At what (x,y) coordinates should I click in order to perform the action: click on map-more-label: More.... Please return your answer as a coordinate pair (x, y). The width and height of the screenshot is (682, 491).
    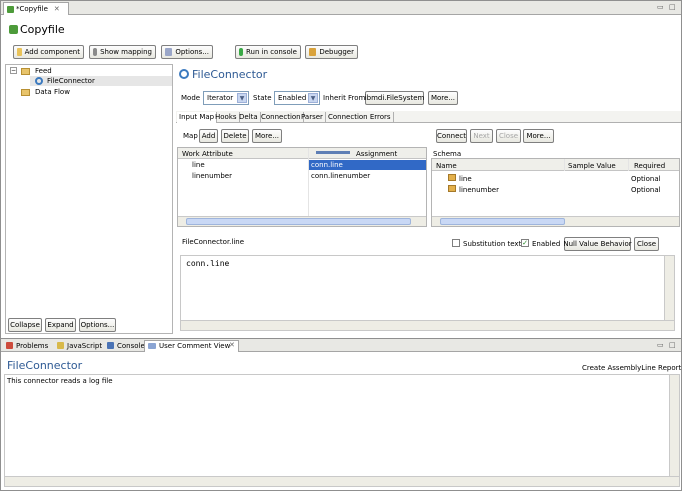
    Looking at the image, I should click on (267, 136).